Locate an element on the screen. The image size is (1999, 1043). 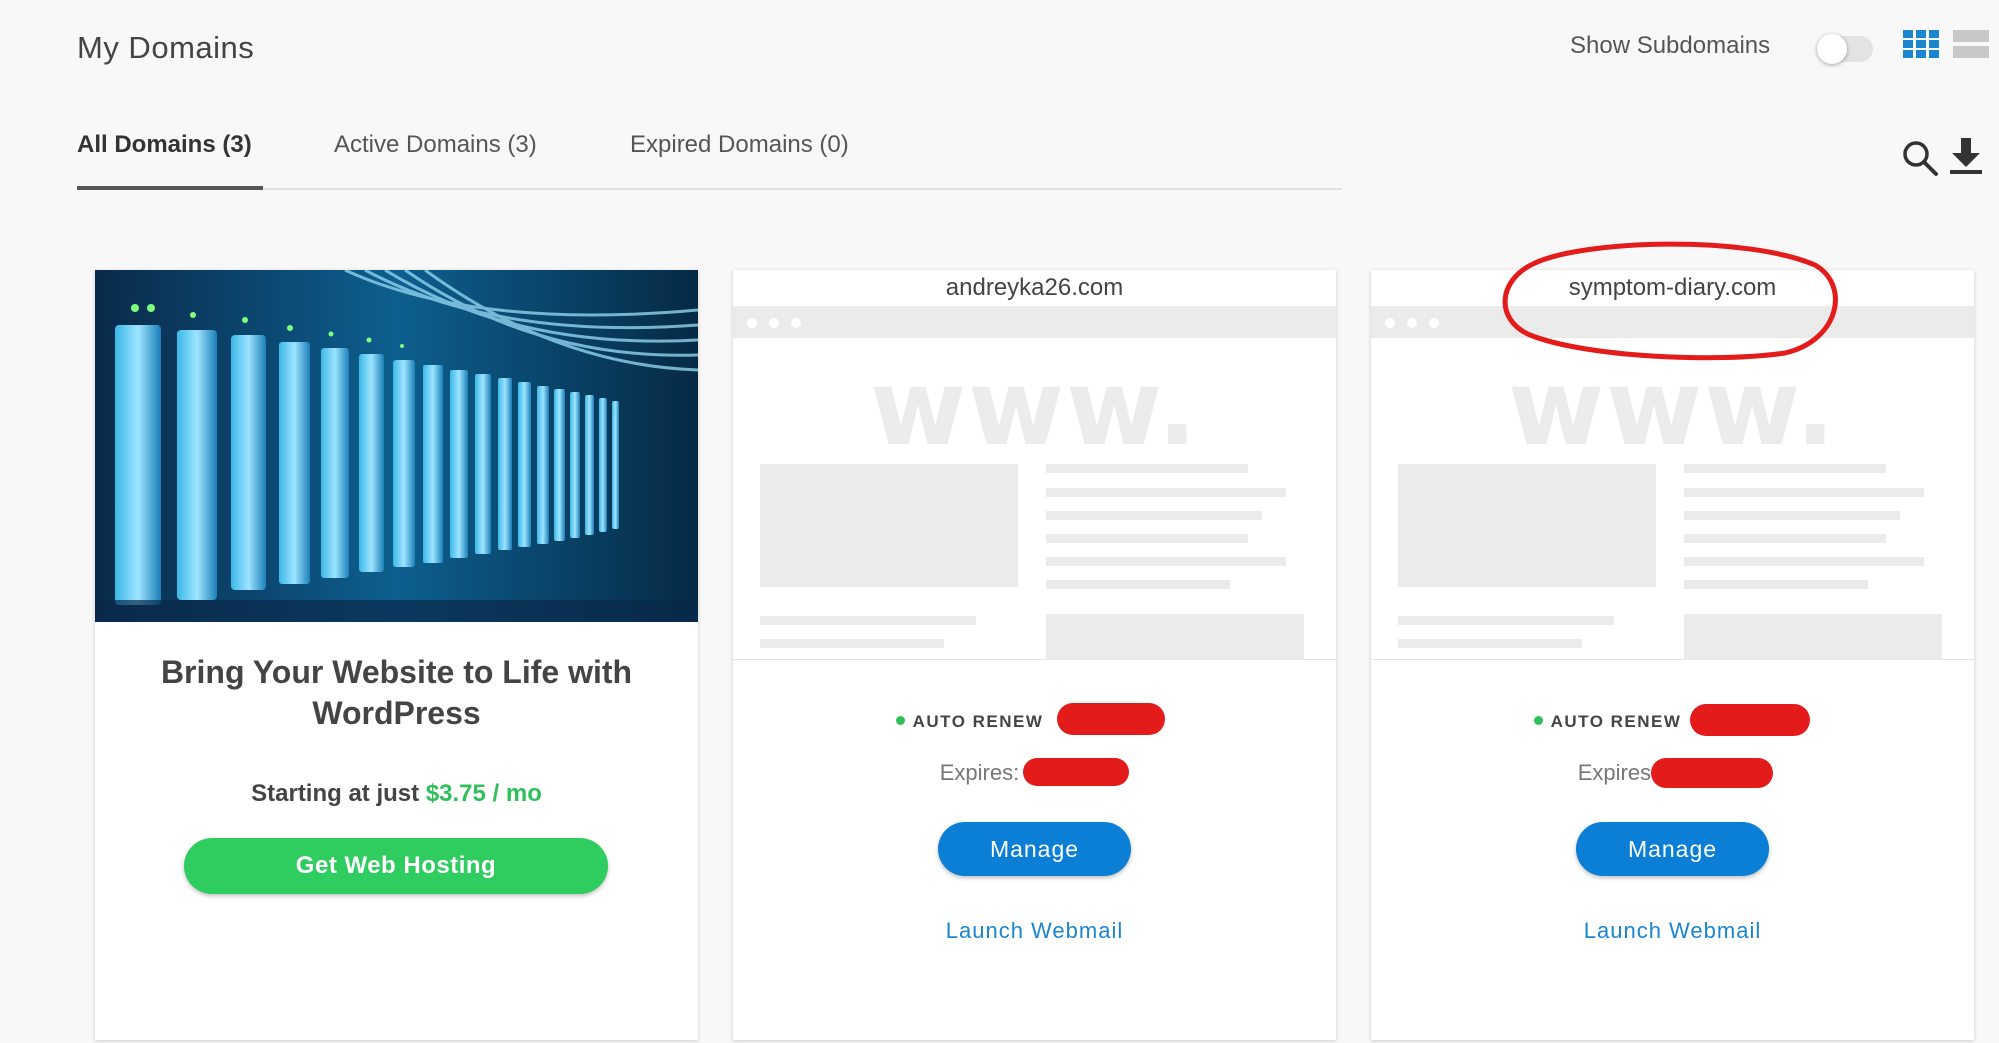
show-subdomains-label: Show Subdomains is located at coordinates (1670, 45).